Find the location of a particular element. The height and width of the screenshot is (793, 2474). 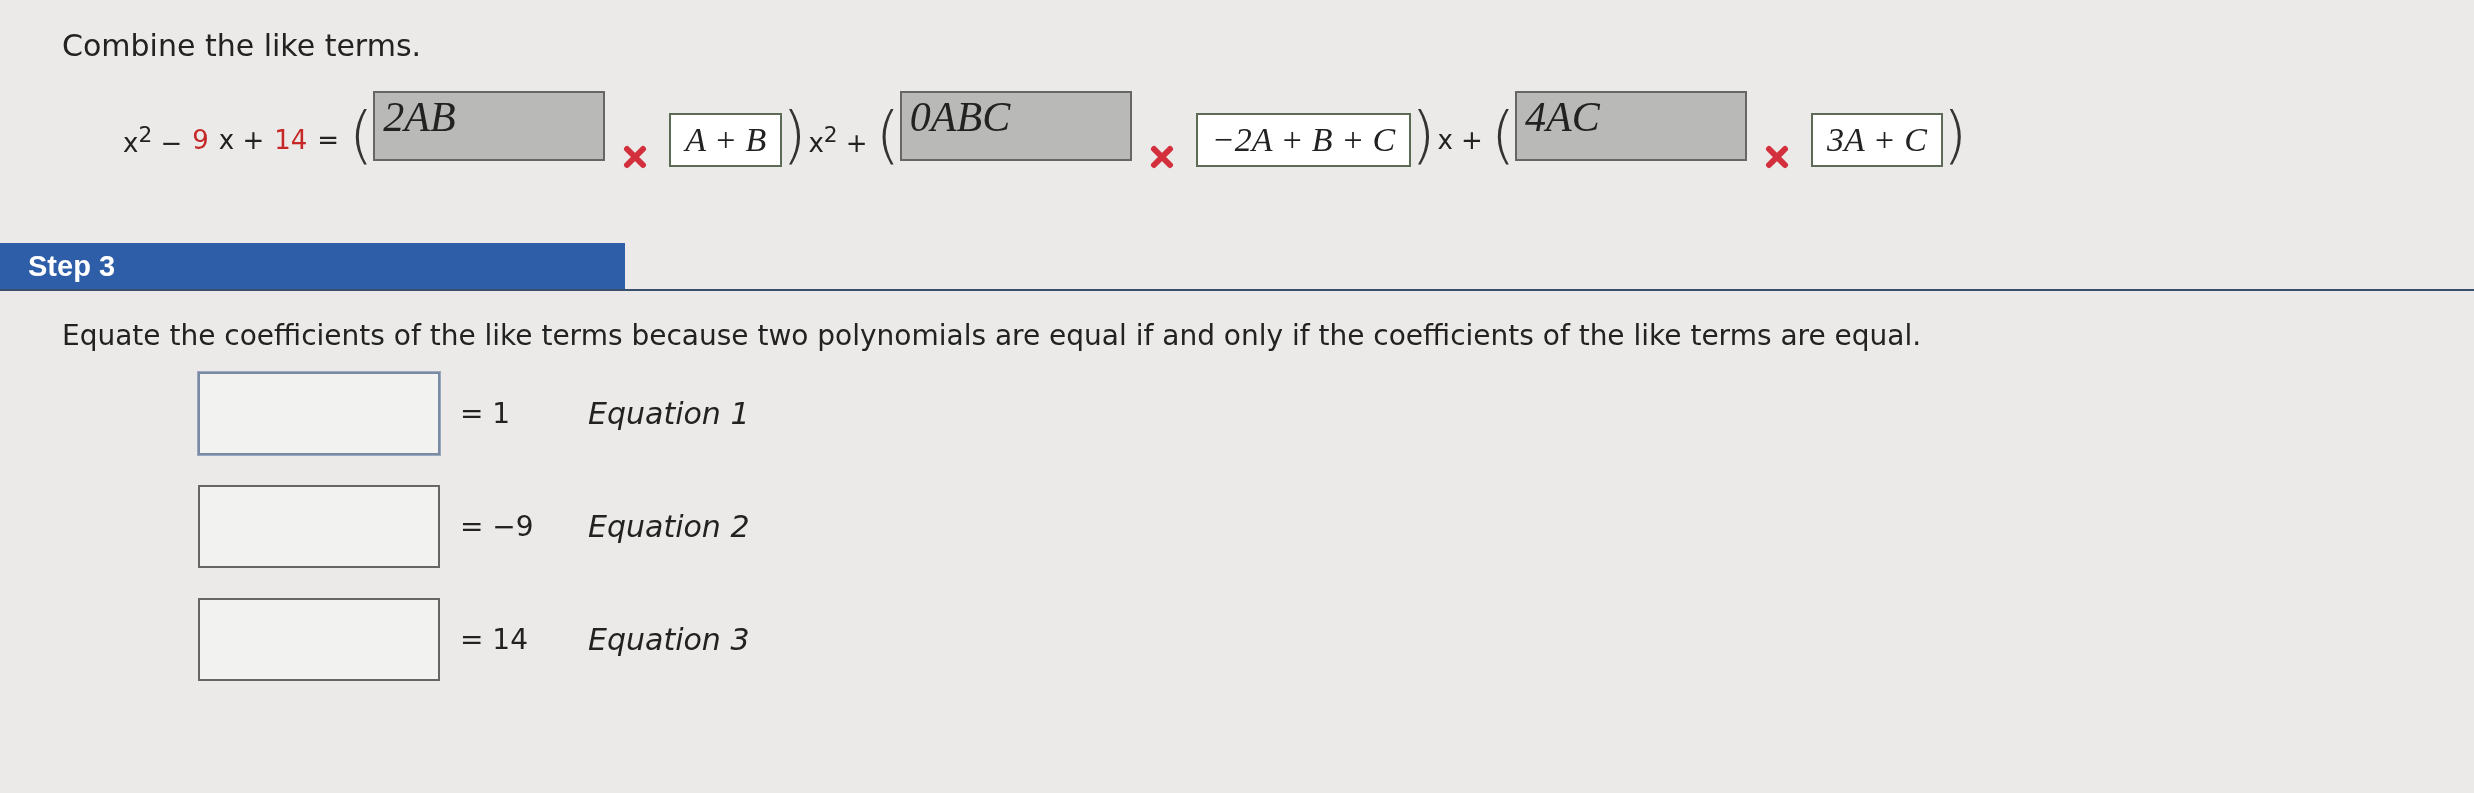

equation-label: Equation 2 is located at coordinates (669, 526).